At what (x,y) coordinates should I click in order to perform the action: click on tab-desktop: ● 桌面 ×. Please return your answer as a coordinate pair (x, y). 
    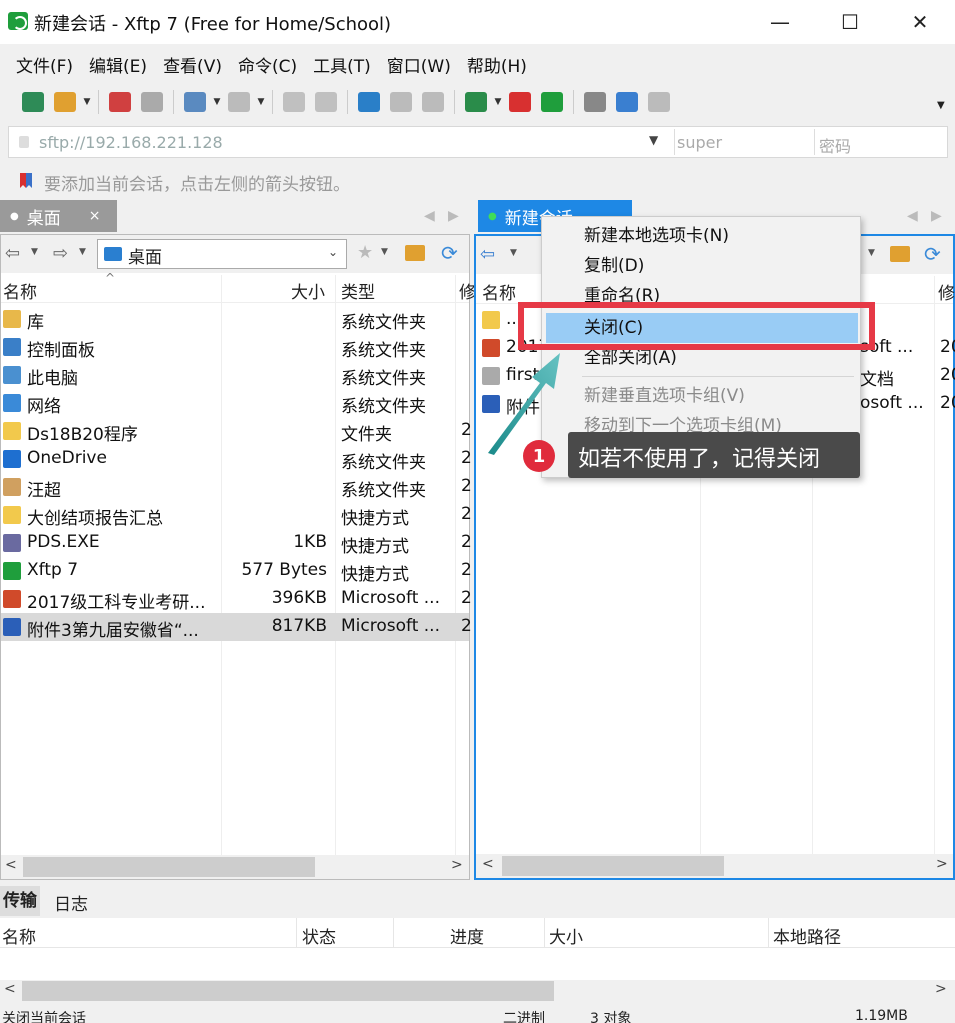
    Looking at the image, I should click on (58, 216).